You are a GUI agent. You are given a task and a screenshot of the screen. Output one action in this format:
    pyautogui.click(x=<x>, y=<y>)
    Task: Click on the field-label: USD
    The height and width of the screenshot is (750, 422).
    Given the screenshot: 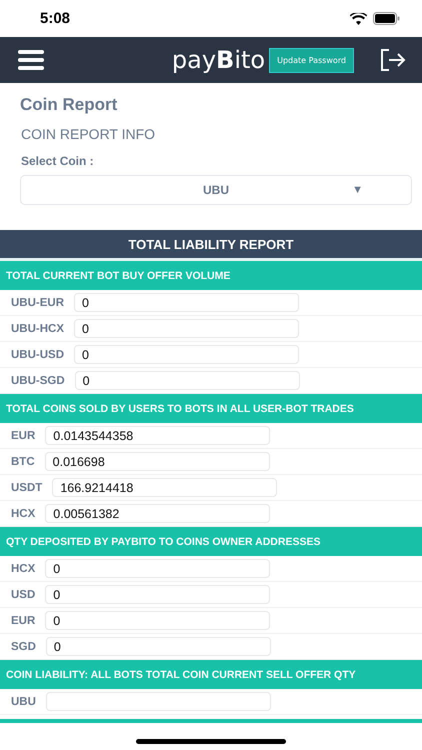 What is the action you would take?
    pyautogui.click(x=23, y=594)
    